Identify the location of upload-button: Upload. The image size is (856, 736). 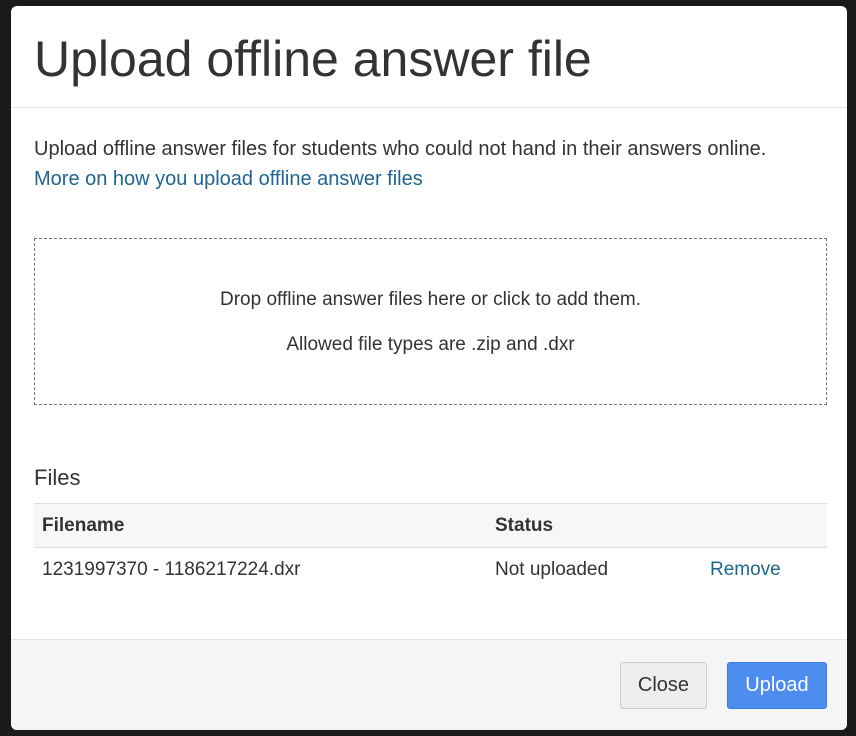
(777, 685).